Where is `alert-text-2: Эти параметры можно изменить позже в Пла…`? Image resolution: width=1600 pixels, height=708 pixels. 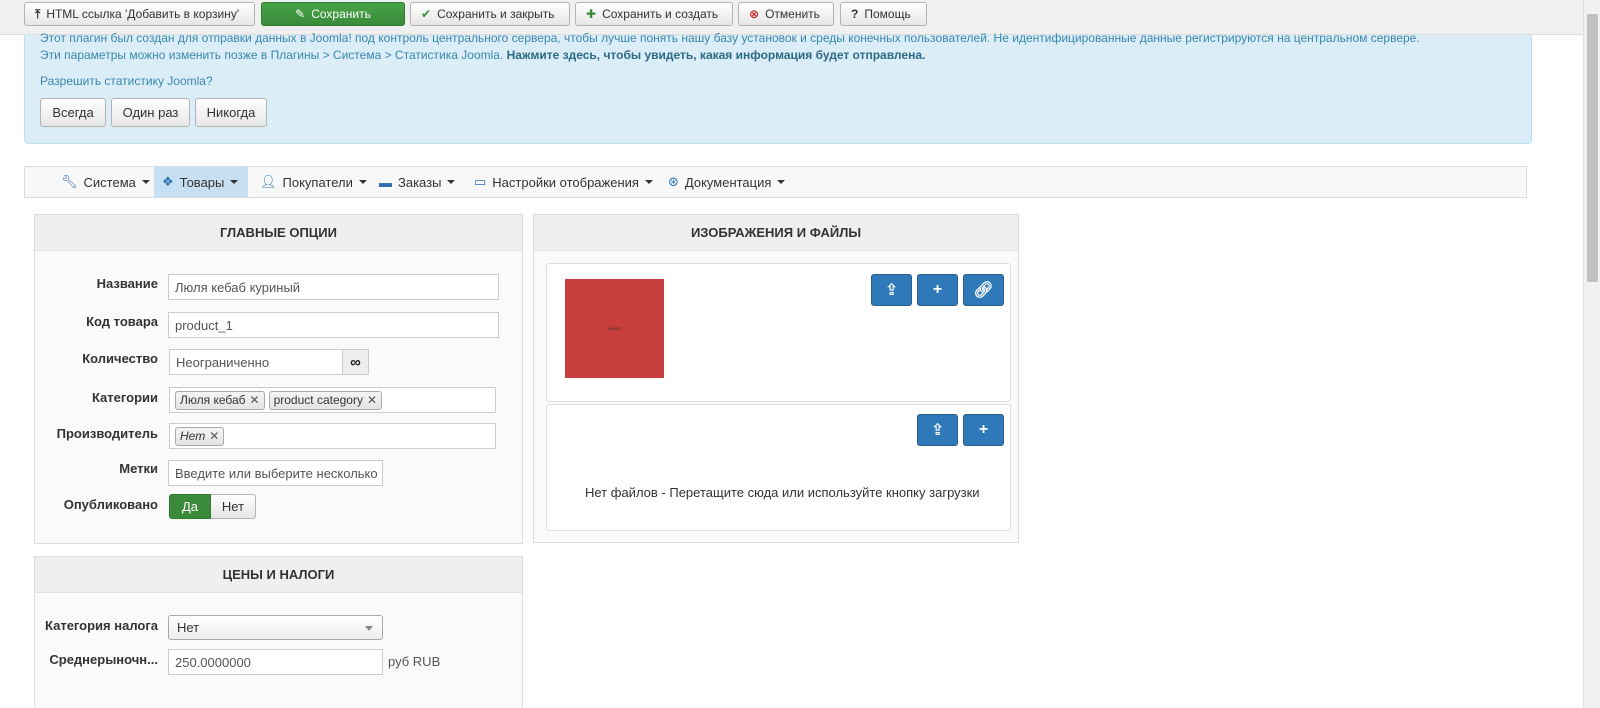 alert-text-2: Эти параметры можно изменить позже в Пла… is located at coordinates (482, 55).